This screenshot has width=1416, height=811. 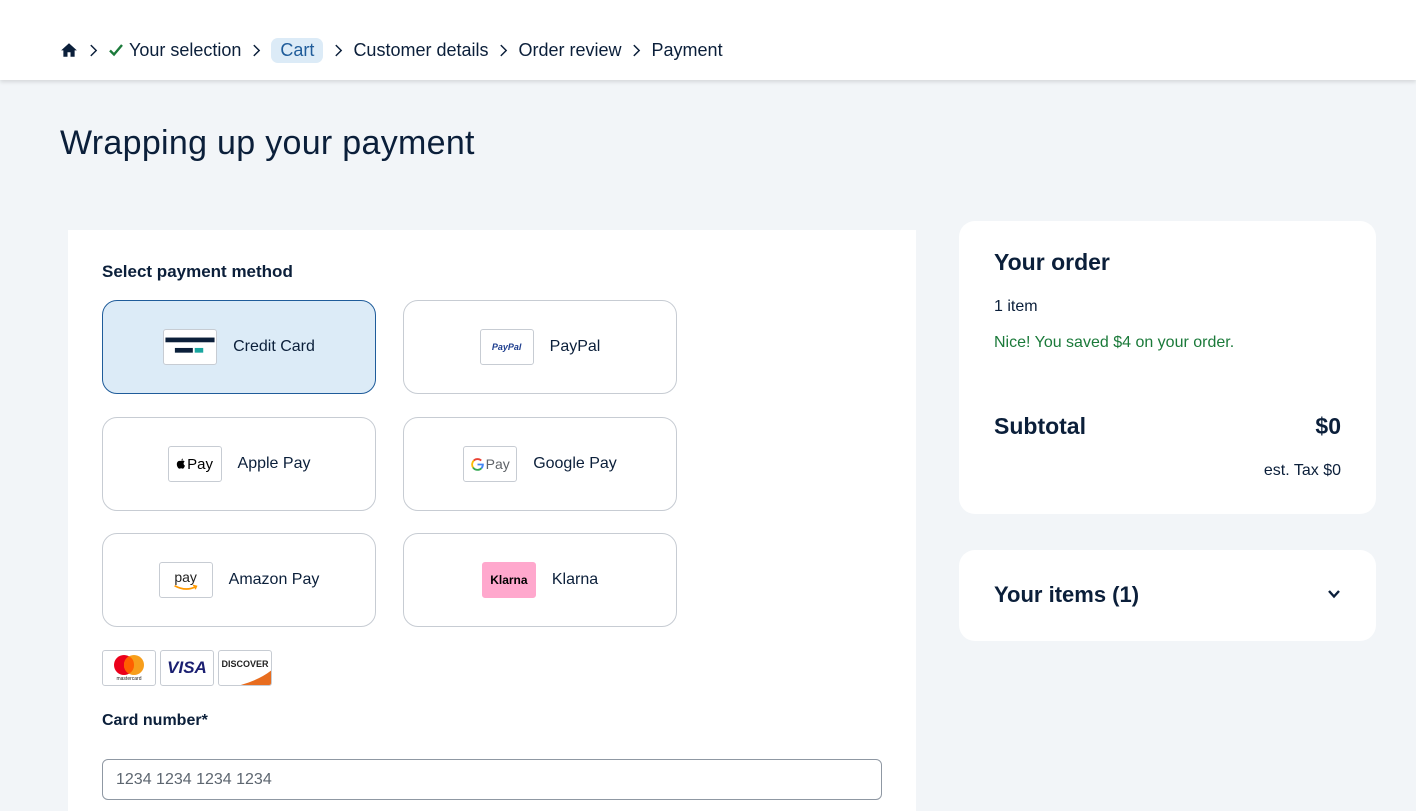 What do you see at coordinates (1302, 470) in the screenshot?
I see `estimated-tax: est. Tax $0` at bounding box center [1302, 470].